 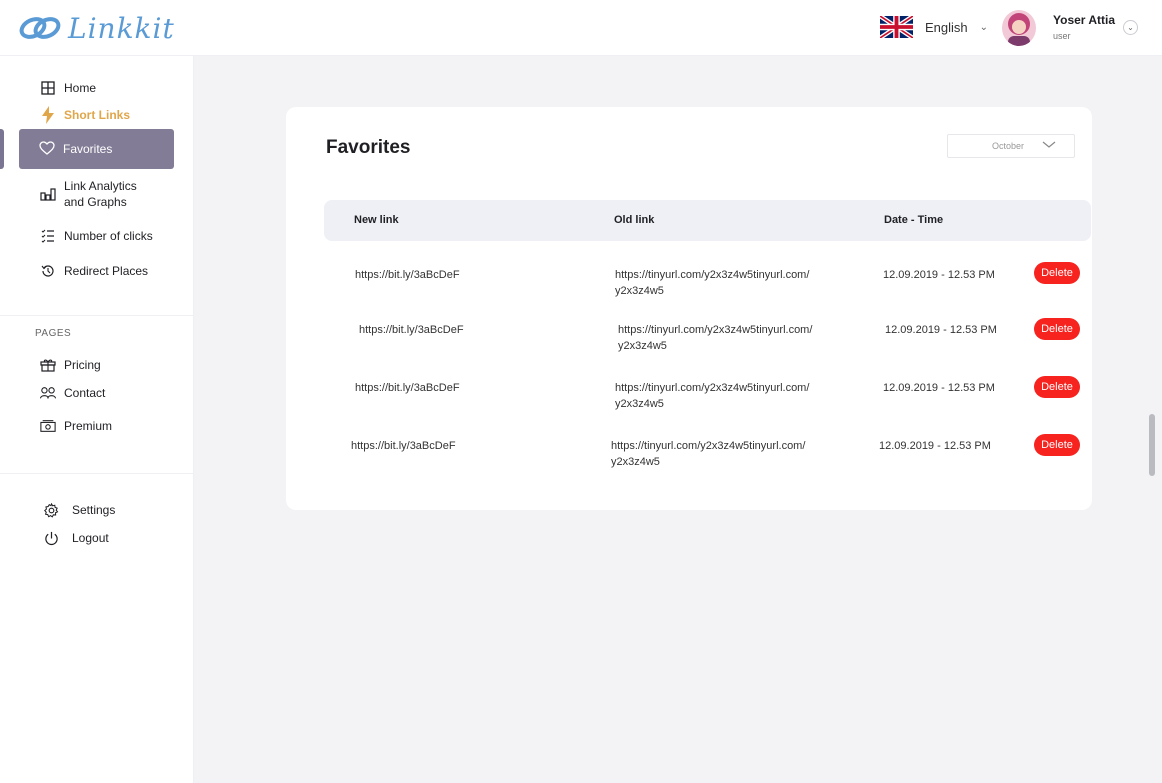 What do you see at coordinates (368, 147) in the screenshot?
I see `page-title: Favorites` at bounding box center [368, 147].